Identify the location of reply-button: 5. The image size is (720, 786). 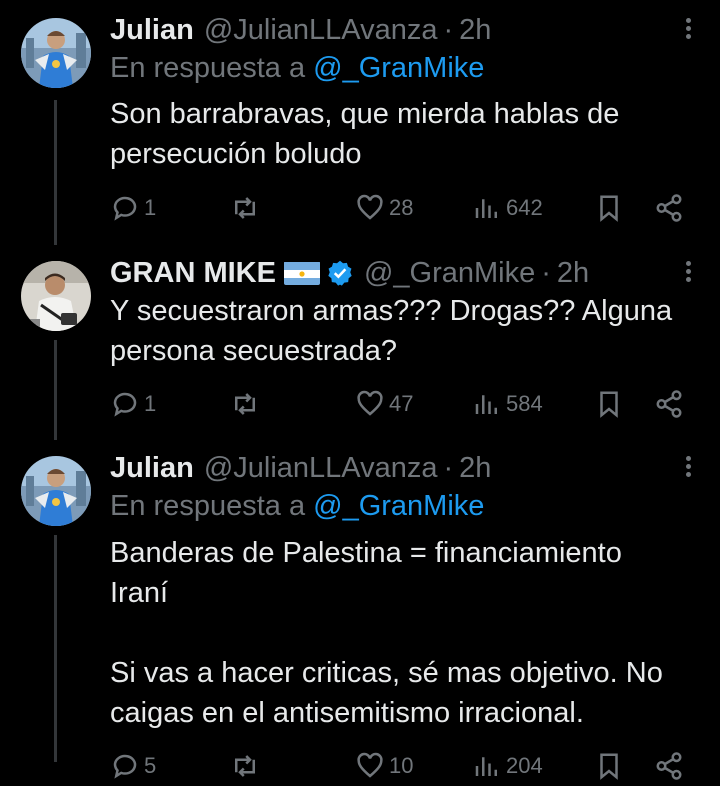
(133, 766).